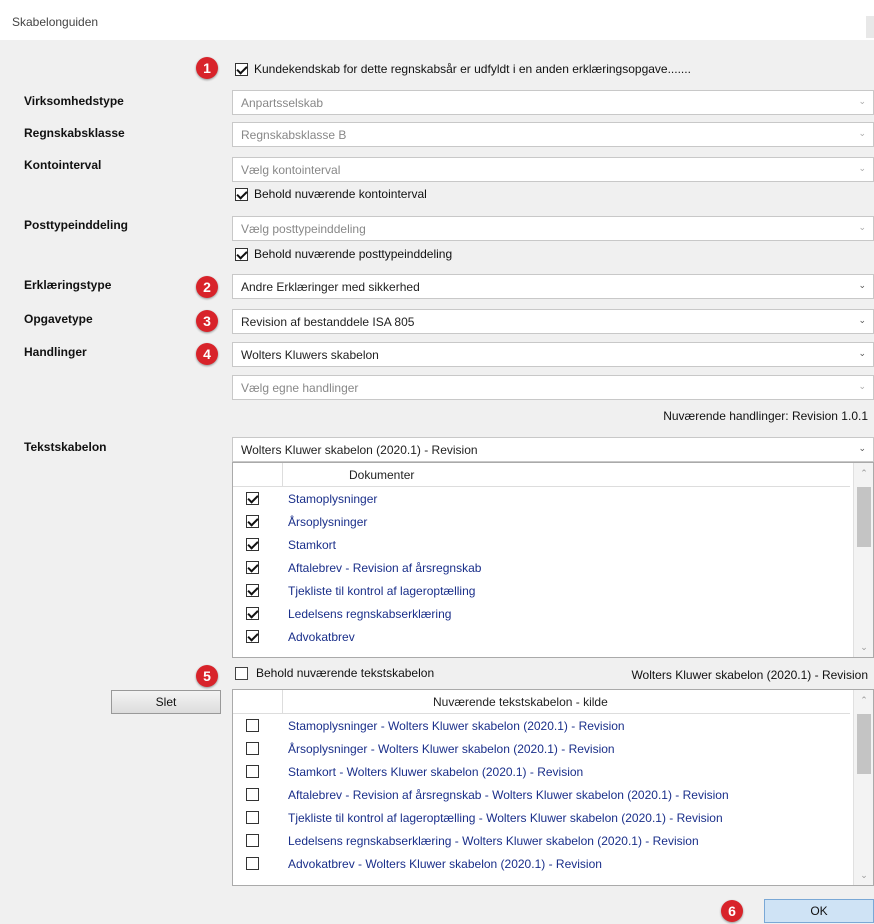  I want to click on virksomhedstype-value: Anpartsselskab, so click(282, 103).